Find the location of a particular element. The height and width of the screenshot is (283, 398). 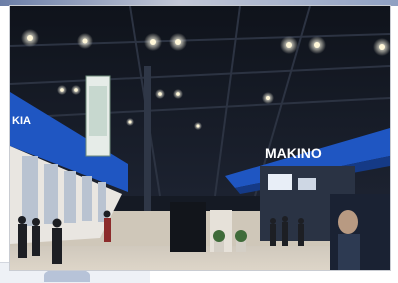

adjacent-photo-shape is located at coordinates (67, 275).